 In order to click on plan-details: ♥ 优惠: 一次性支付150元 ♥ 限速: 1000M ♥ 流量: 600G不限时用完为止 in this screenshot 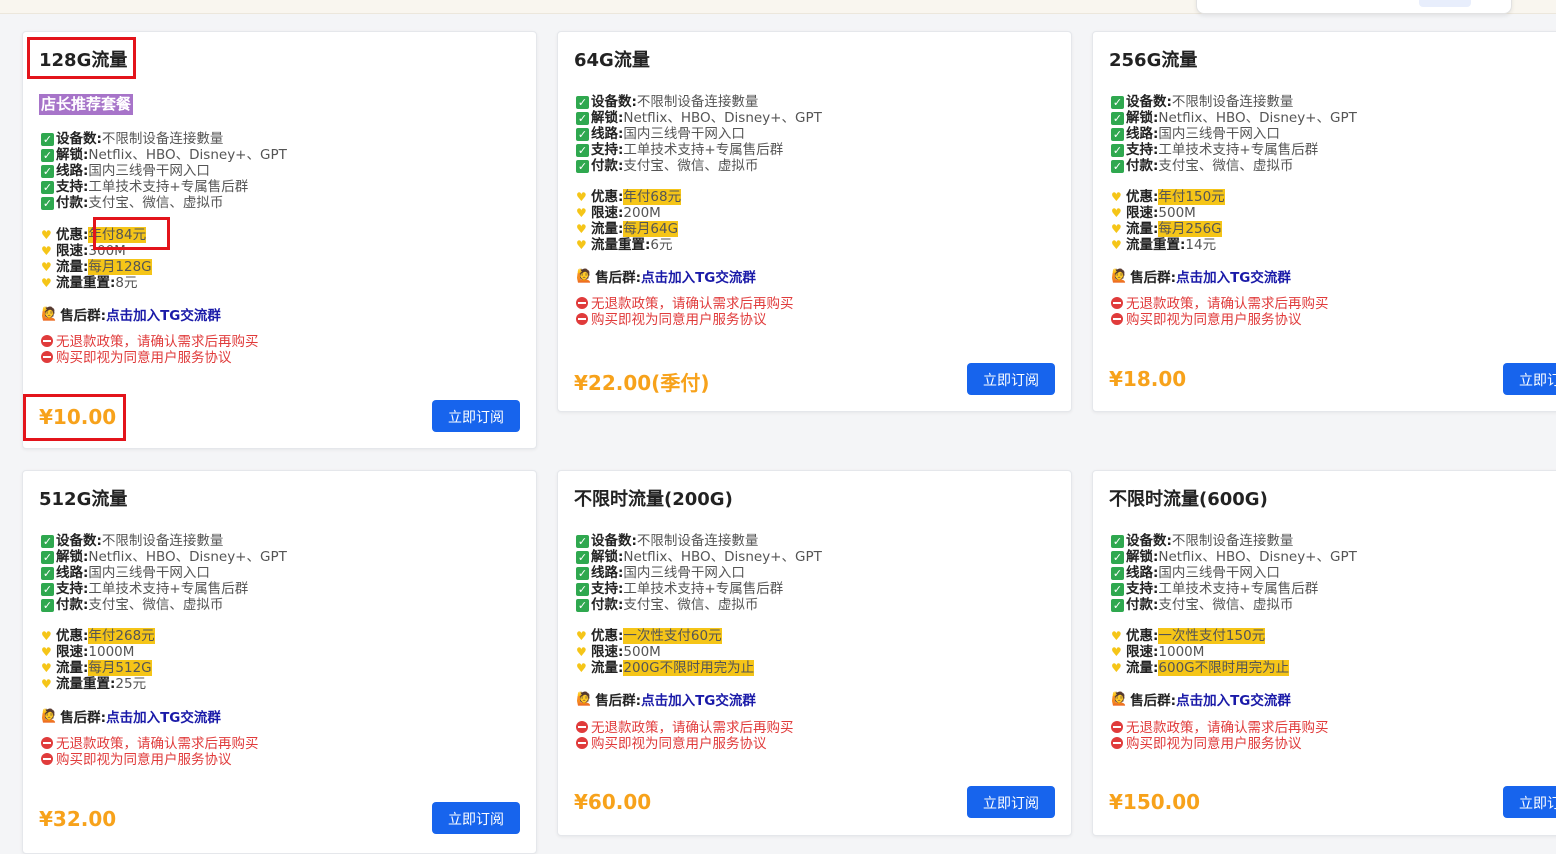, I will do `click(1200, 652)`.